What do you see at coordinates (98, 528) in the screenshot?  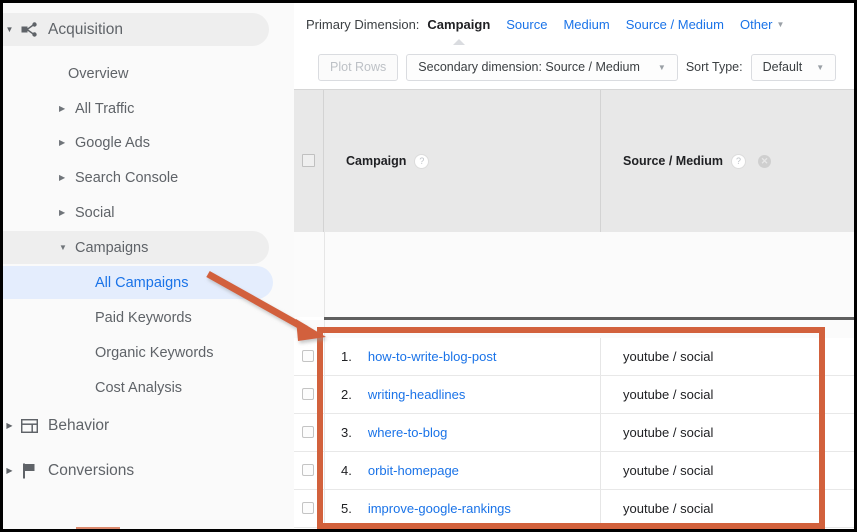 I see `annotation-bottom-fragment` at bounding box center [98, 528].